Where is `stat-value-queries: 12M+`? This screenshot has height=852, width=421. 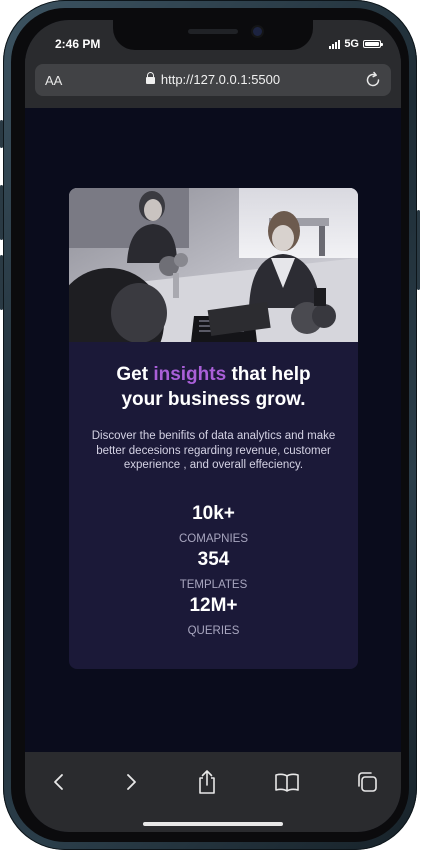
stat-value-queries: 12M+ is located at coordinates (213, 605).